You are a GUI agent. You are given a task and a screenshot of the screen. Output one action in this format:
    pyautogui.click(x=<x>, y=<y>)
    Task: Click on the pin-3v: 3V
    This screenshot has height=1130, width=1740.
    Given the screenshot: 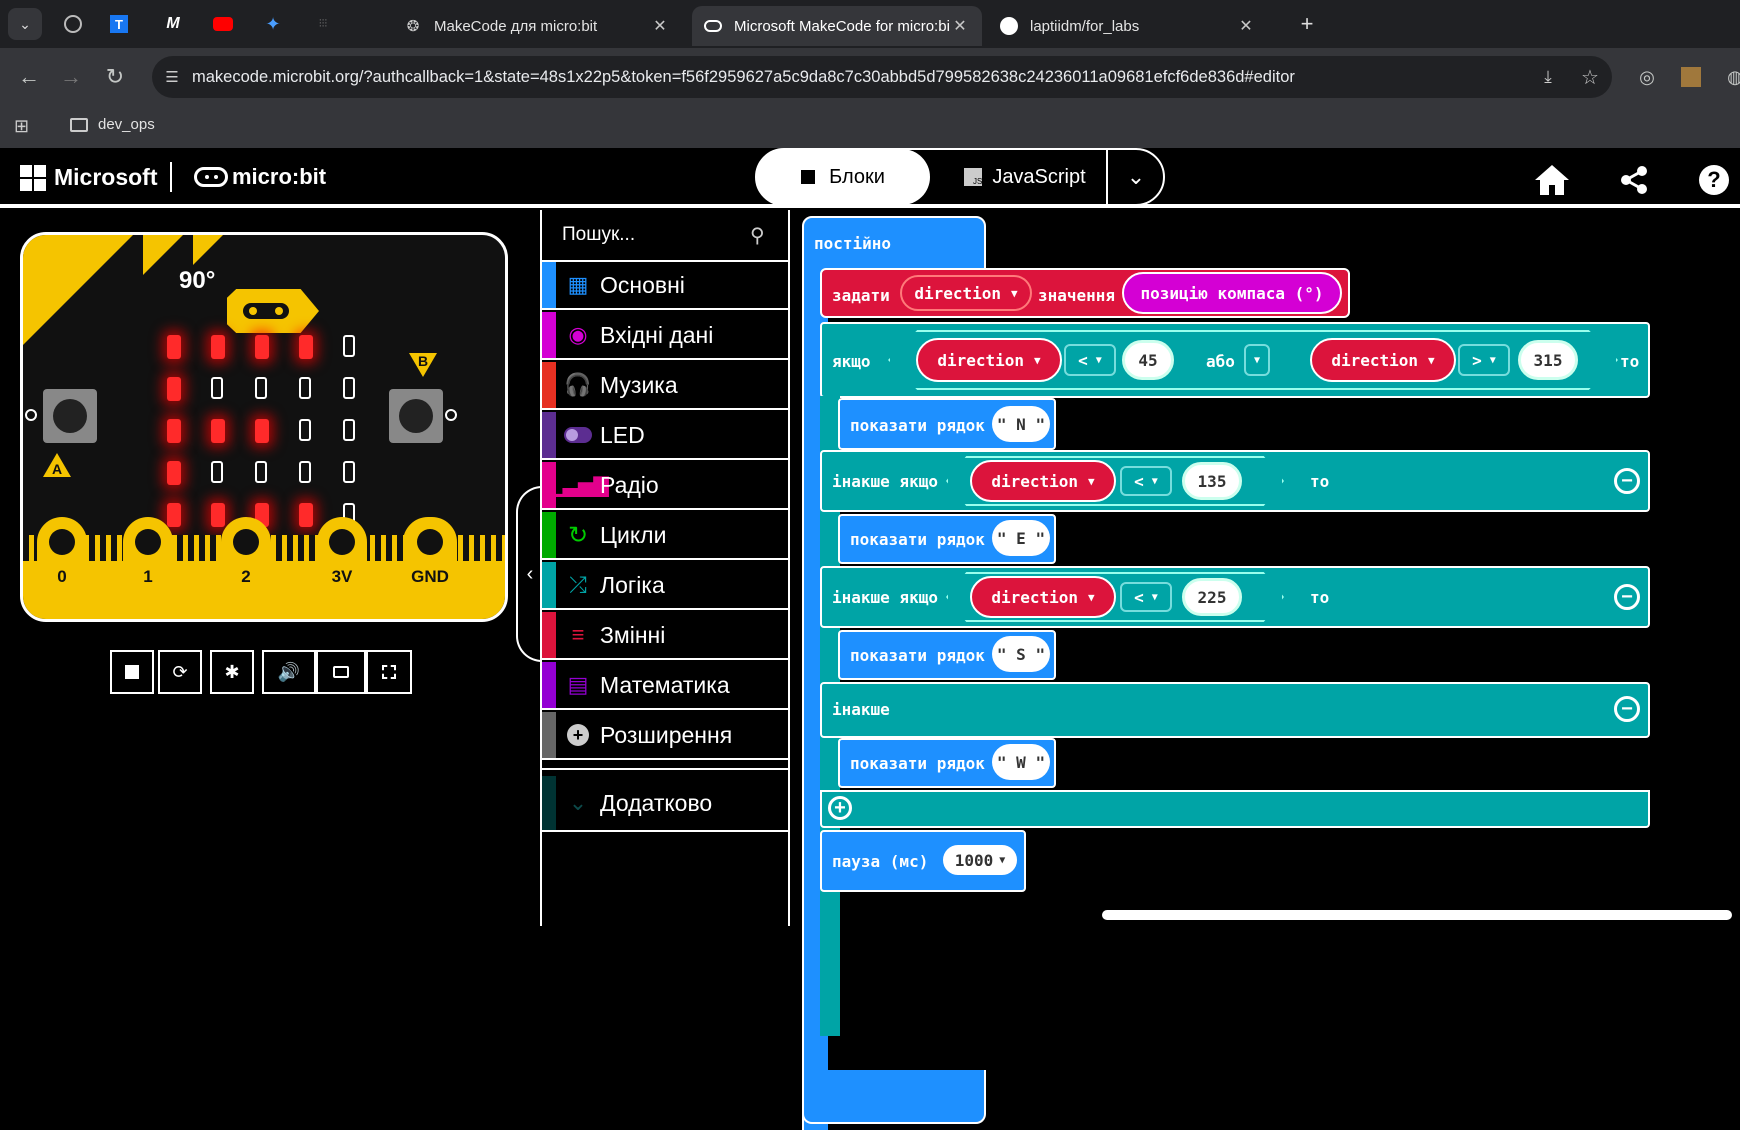 What is the action you would take?
    pyautogui.click(x=342, y=562)
    